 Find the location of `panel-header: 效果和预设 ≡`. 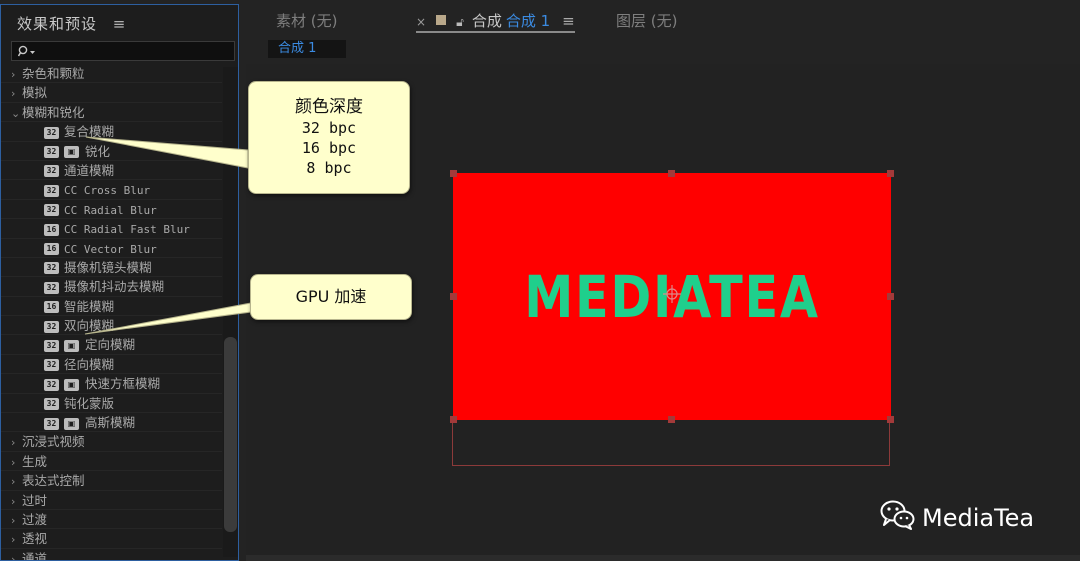

panel-header: 效果和预设 ≡ is located at coordinates (71, 23).